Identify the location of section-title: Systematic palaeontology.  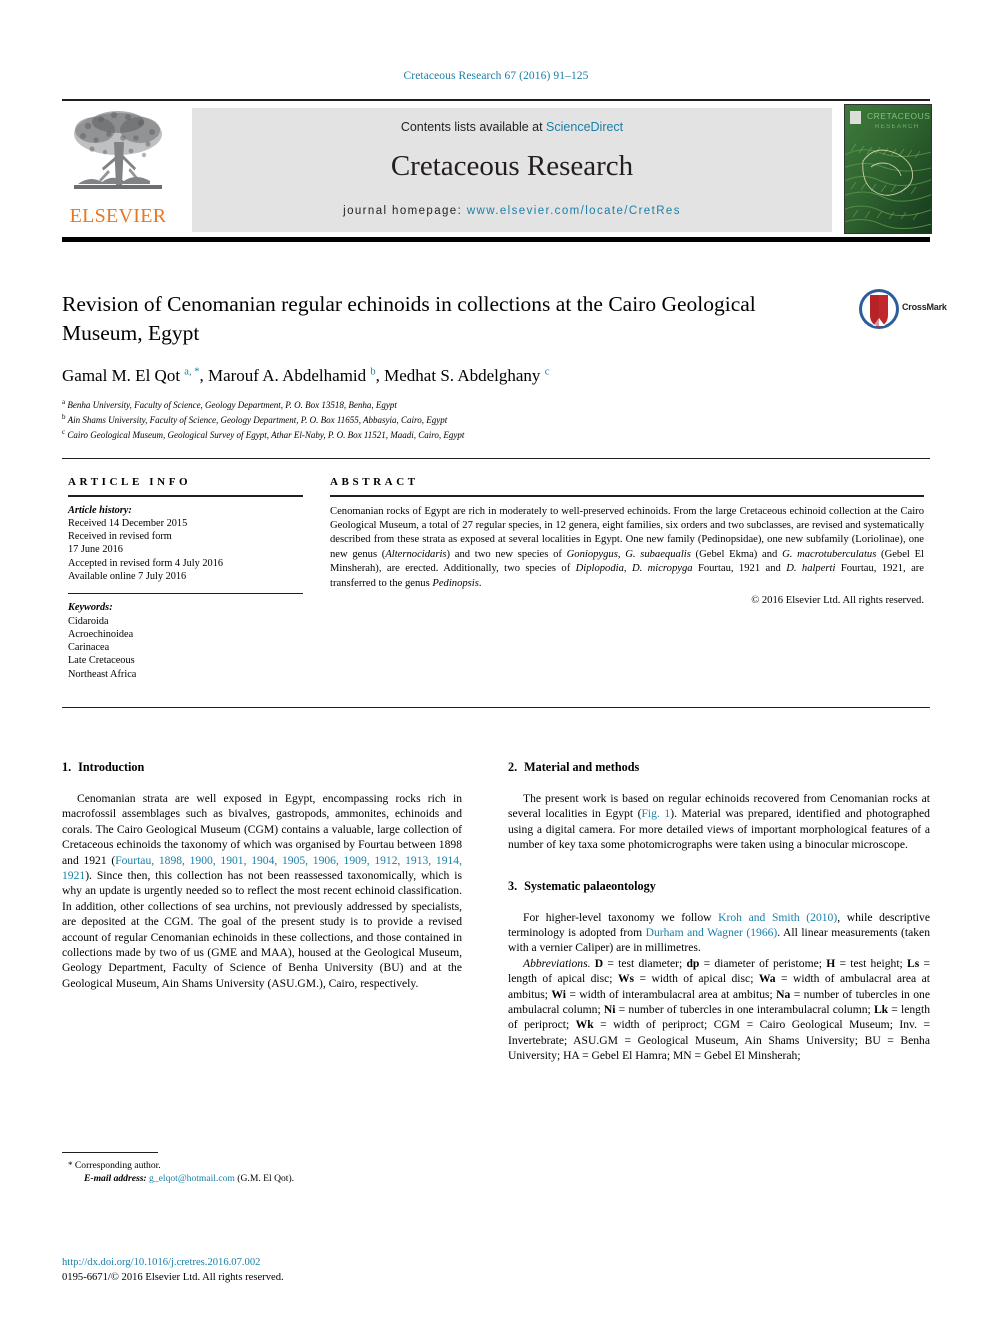
(590, 885).